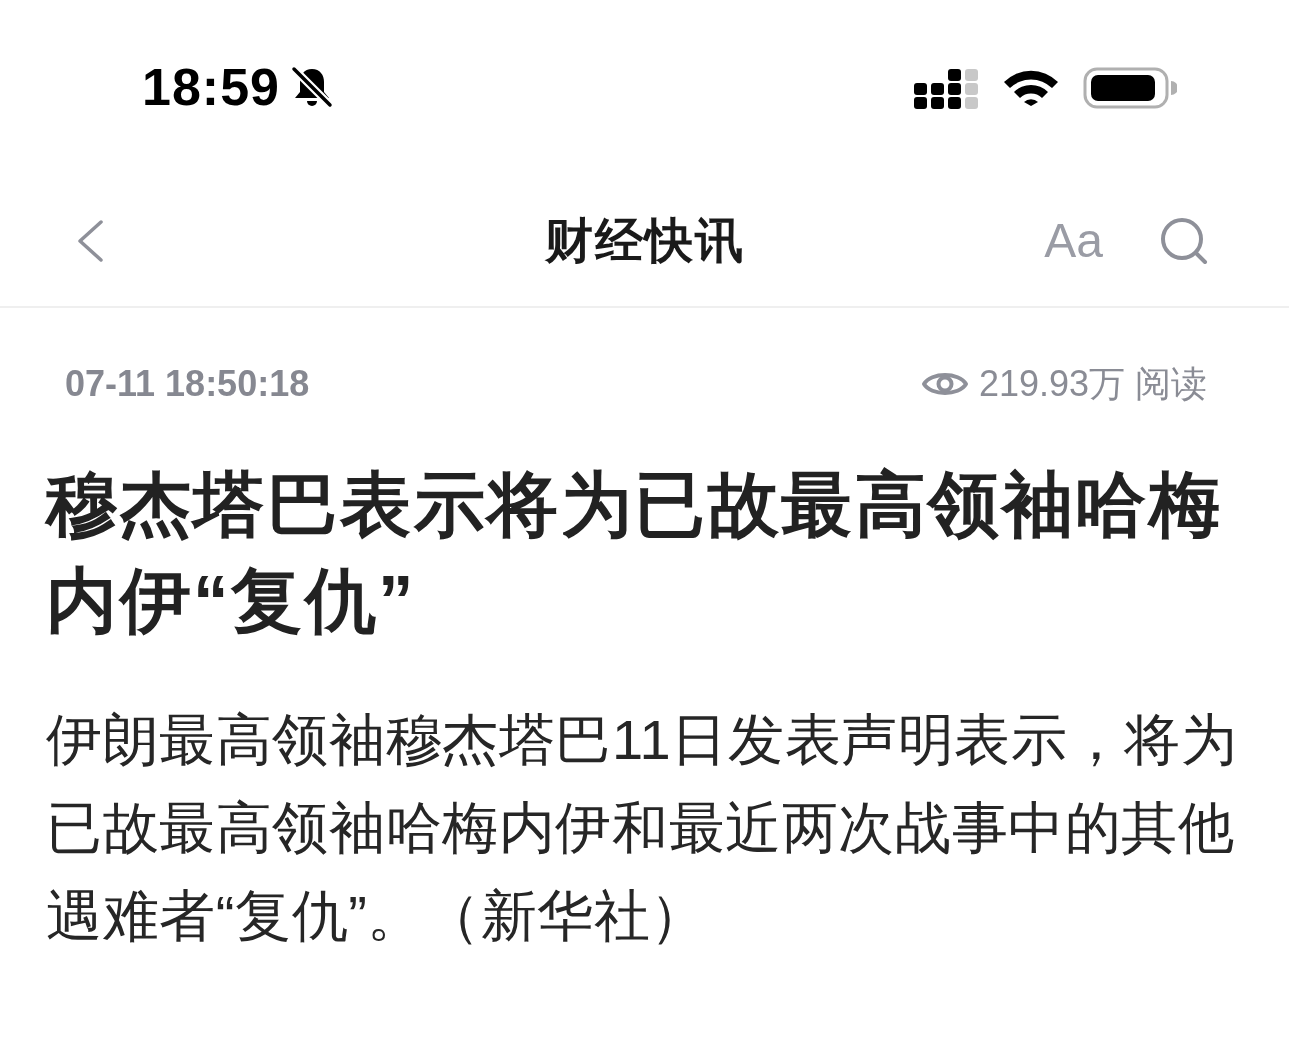 The height and width of the screenshot is (1046, 1289). Describe the element at coordinates (187, 384) in the screenshot. I see `publish-timestamp: 07-11 18:50:18` at that location.